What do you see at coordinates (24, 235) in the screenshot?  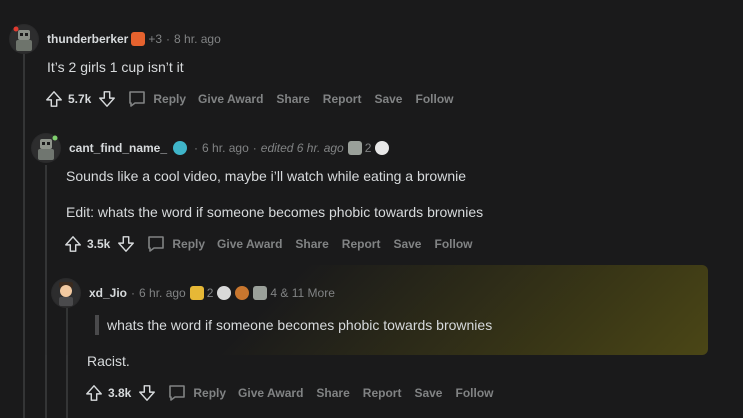 I see `thread-line-root` at bounding box center [24, 235].